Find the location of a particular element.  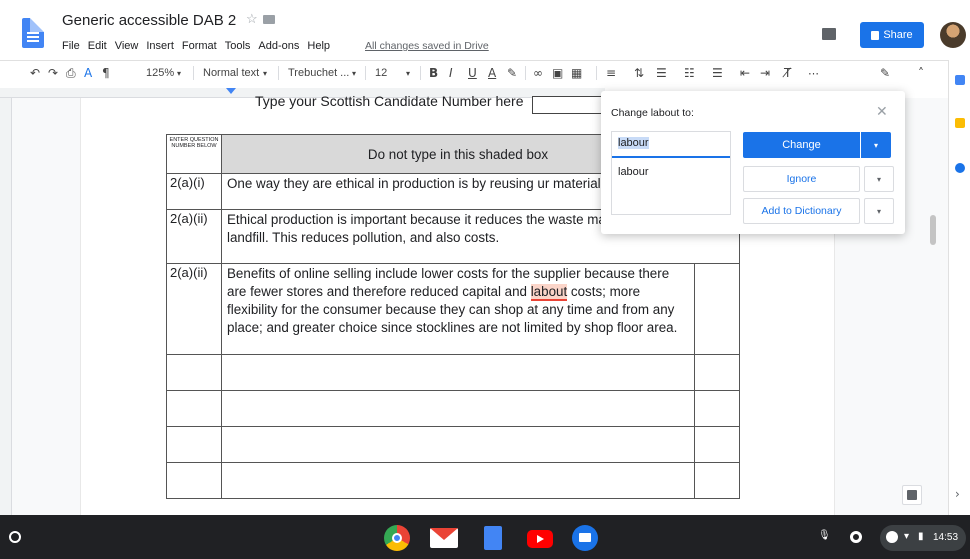

numbered-list-icon: ☷ is located at coordinates (689, 73).